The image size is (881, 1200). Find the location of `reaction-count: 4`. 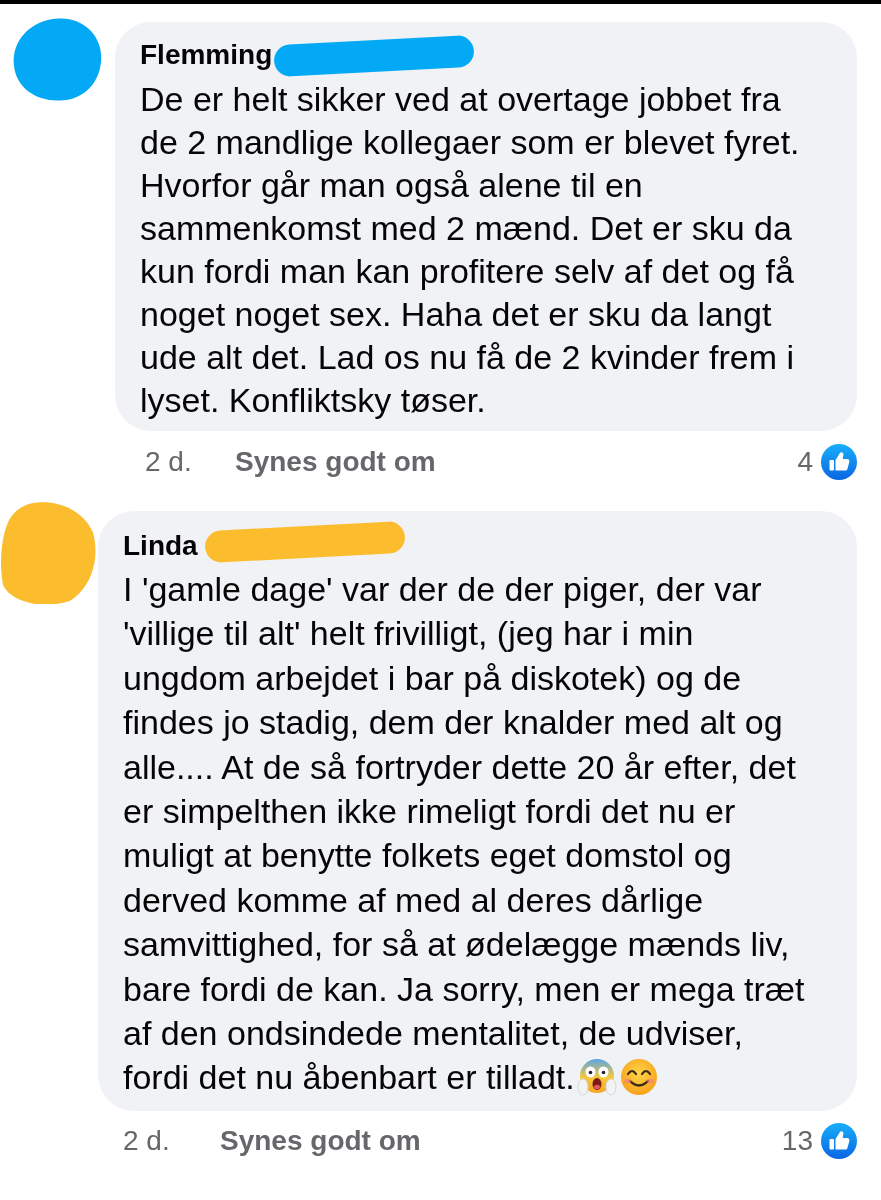

reaction-count: 4 is located at coordinates (805, 462).